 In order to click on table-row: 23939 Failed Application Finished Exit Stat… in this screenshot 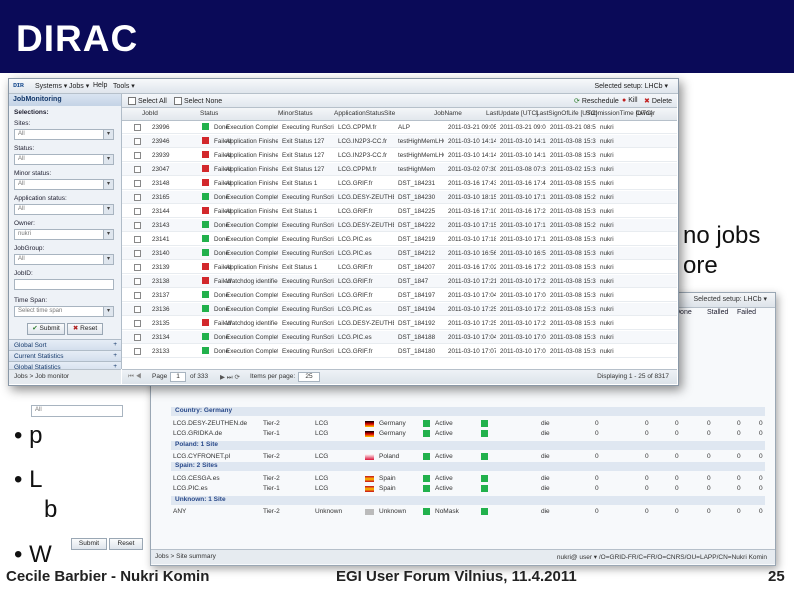, I will do `click(399, 155)`.